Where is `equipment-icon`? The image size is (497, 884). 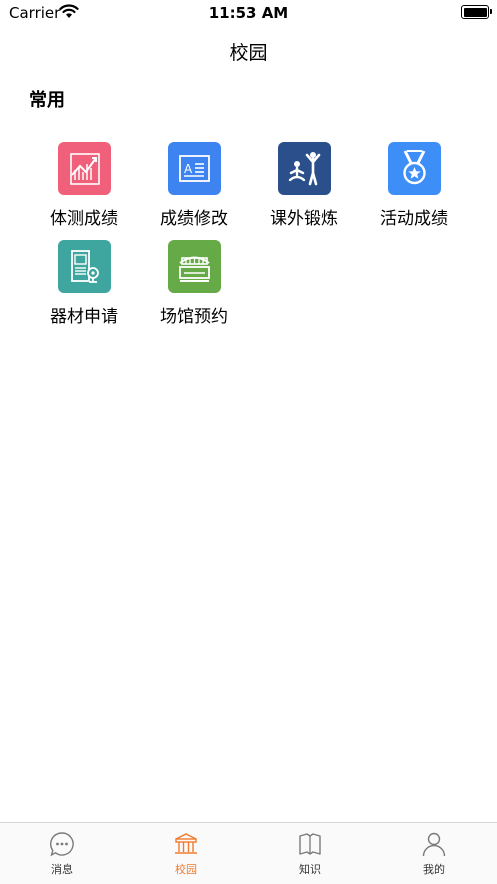
equipment-icon is located at coordinates (84, 266).